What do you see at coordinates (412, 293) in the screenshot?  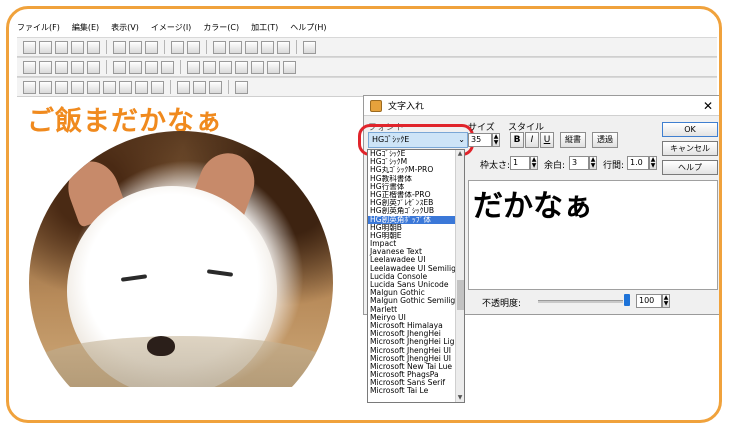 I see `font-list-item: Malgun Gothic` at bounding box center [412, 293].